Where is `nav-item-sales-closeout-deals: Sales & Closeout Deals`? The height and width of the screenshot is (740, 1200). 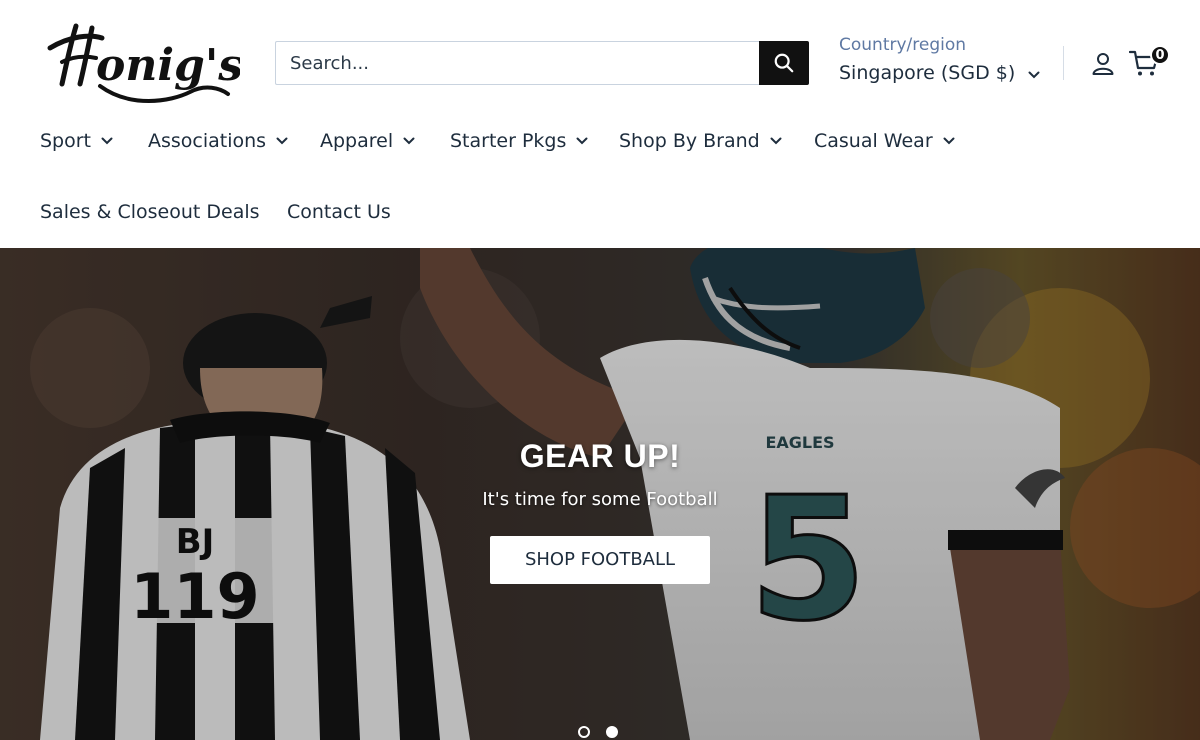
nav-item-sales-closeout-deals: Sales & Closeout Deals is located at coordinates (150, 212).